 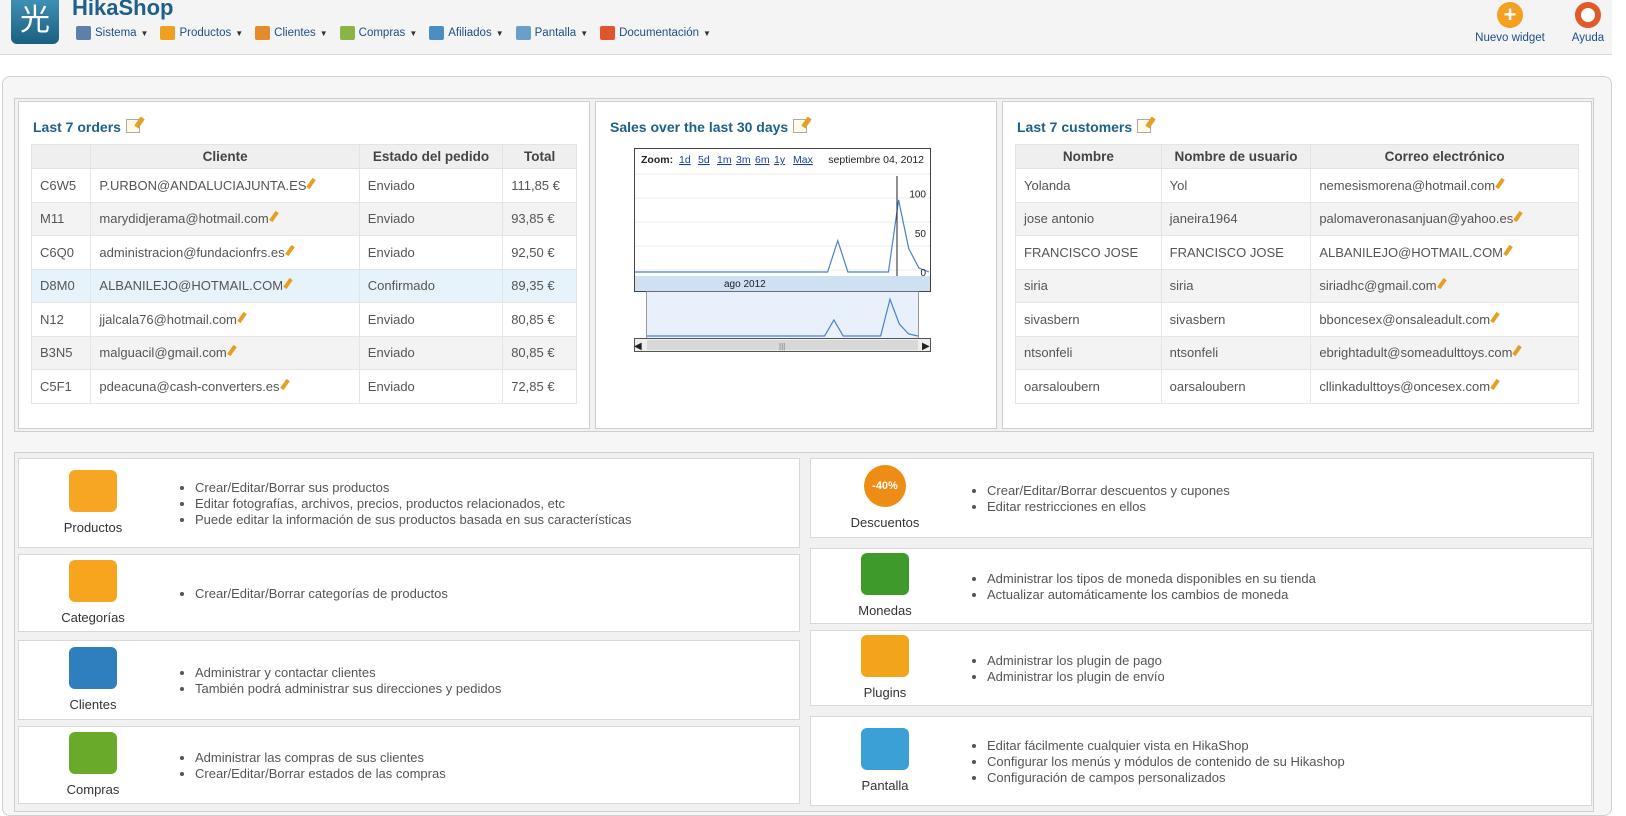 What do you see at coordinates (1297, 185) in the screenshot?
I see `table-row: Yolanda Yol nemesismorena@hotmail.com` at bounding box center [1297, 185].